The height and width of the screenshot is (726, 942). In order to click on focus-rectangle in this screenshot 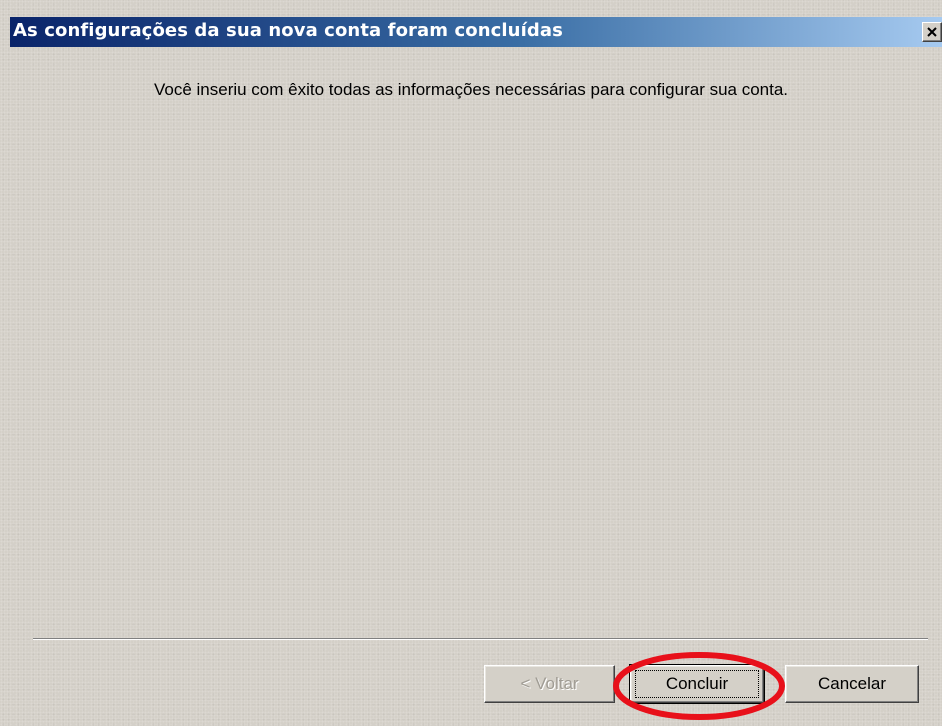, I will do `click(697, 684)`.